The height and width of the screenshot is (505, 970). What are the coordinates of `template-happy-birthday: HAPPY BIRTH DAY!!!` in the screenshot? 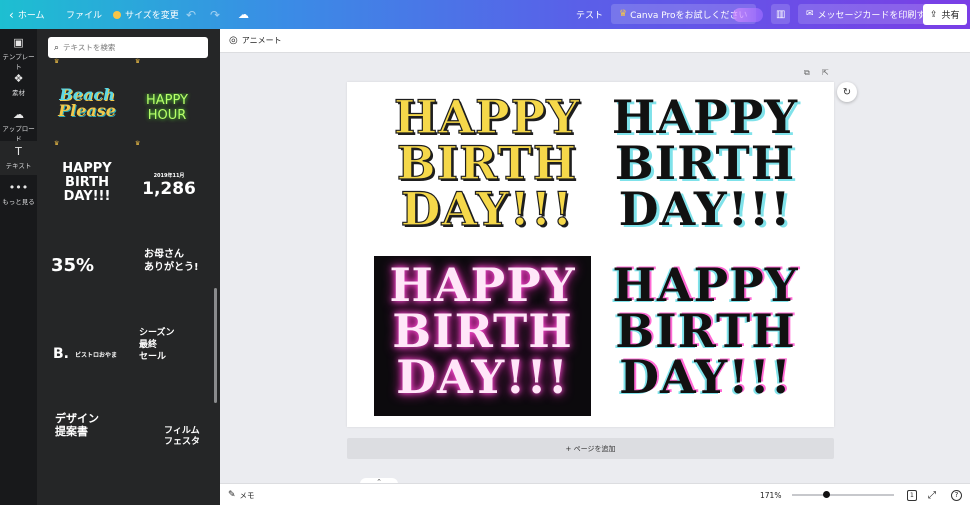 It's located at (87, 193).